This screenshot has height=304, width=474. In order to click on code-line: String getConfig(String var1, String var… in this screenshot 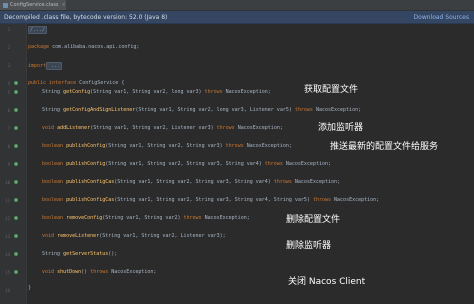, I will do `click(156, 92)`.